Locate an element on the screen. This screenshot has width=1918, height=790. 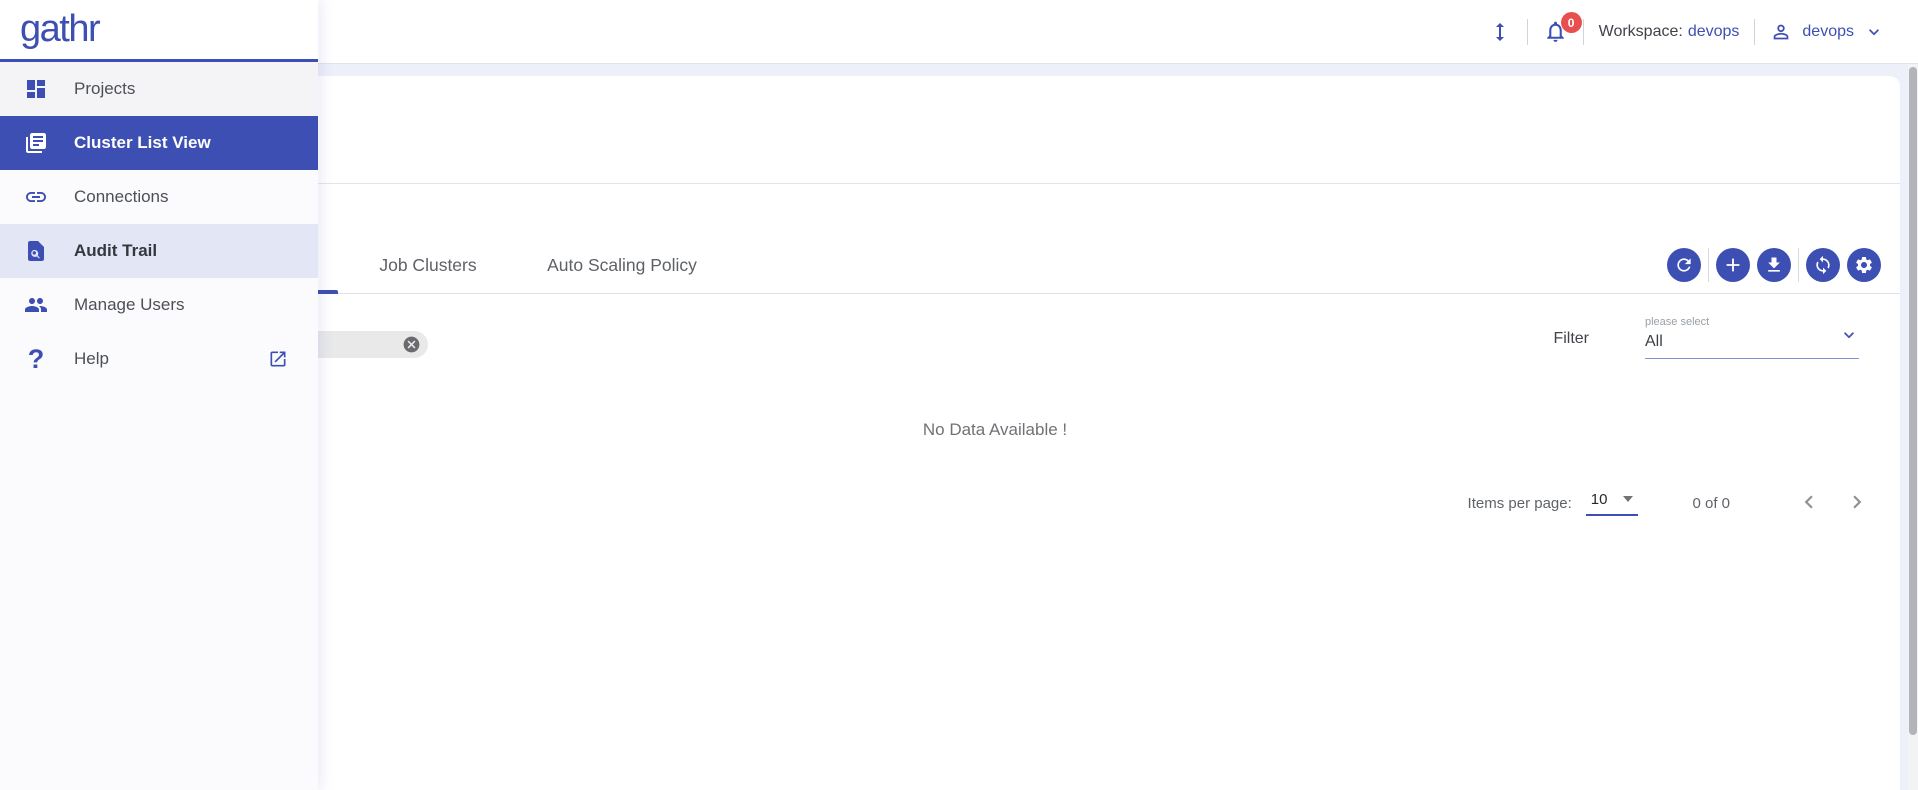
previous-page-button is located at coordinates (1809, 503).